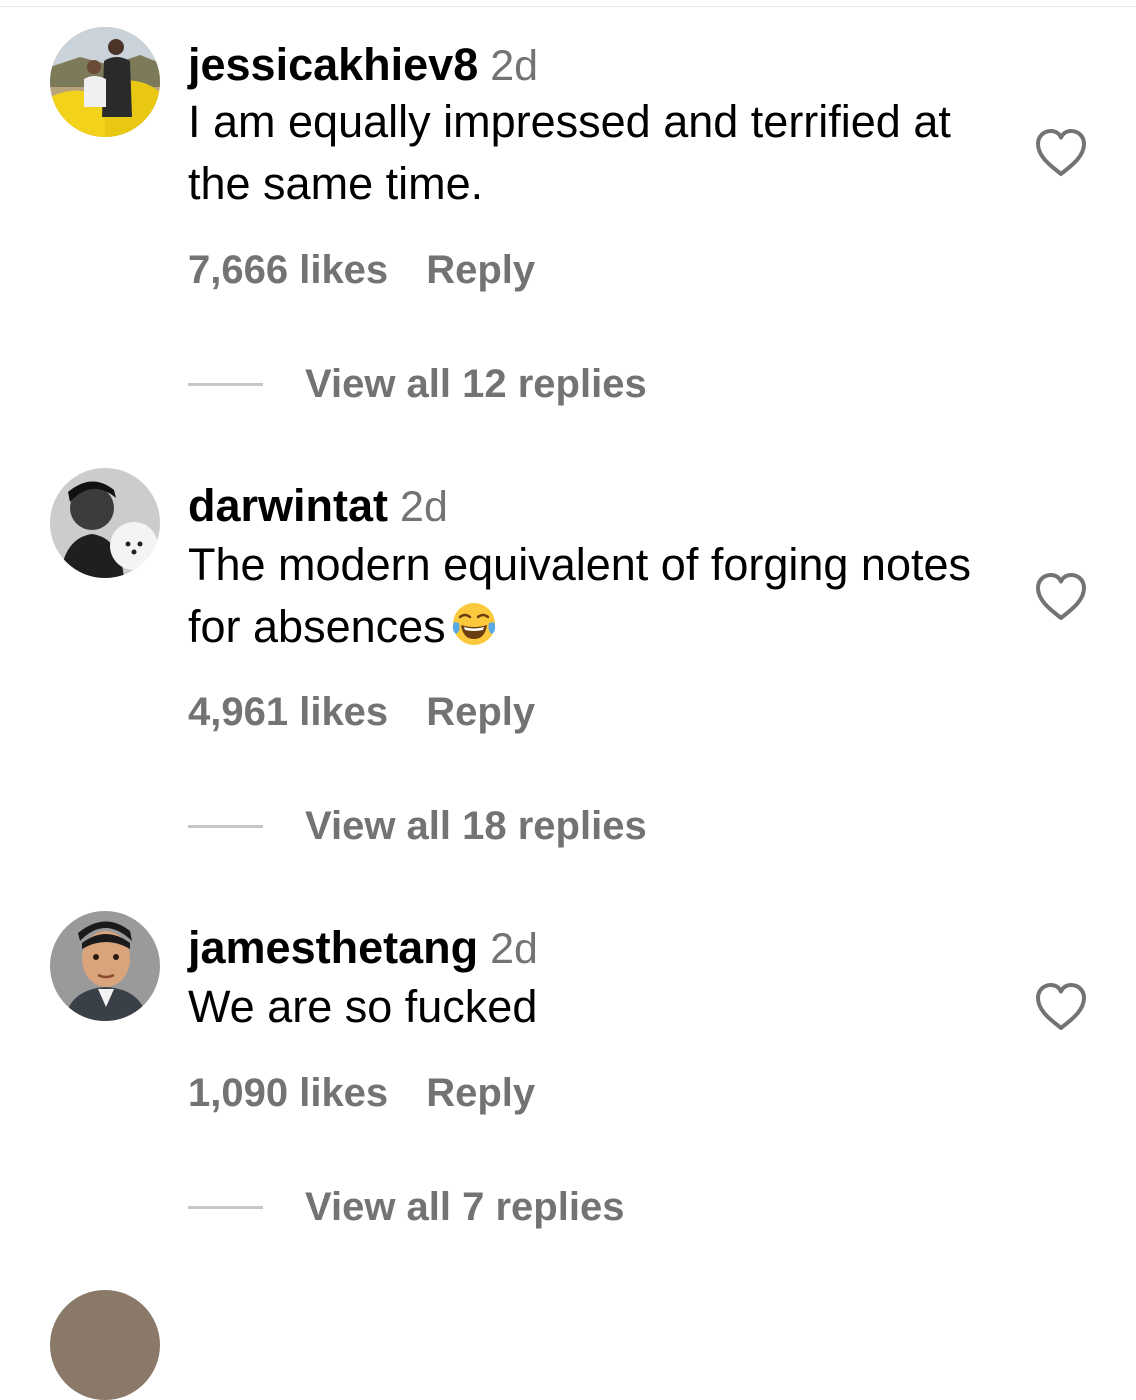 This screenshot has width=1136, height=1400. I want to click on comment-text: We are so fucked, so click(598, 1007).